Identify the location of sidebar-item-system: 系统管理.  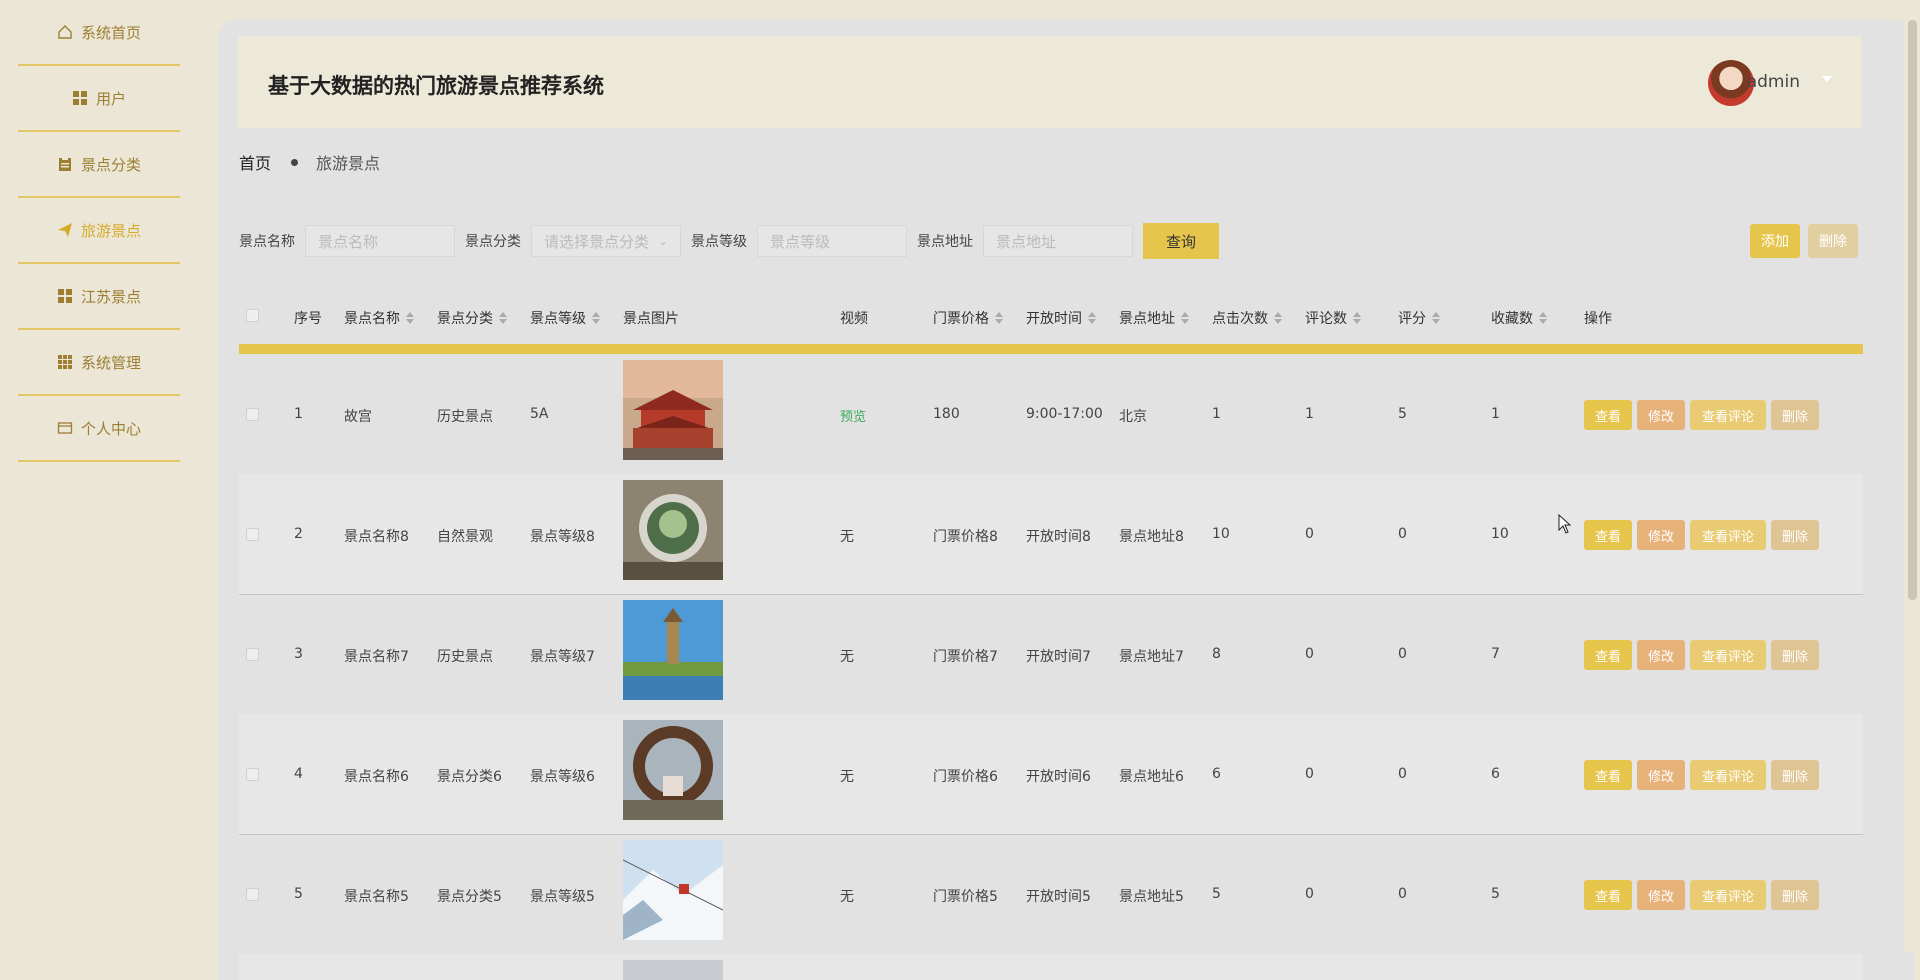
(99, 363).